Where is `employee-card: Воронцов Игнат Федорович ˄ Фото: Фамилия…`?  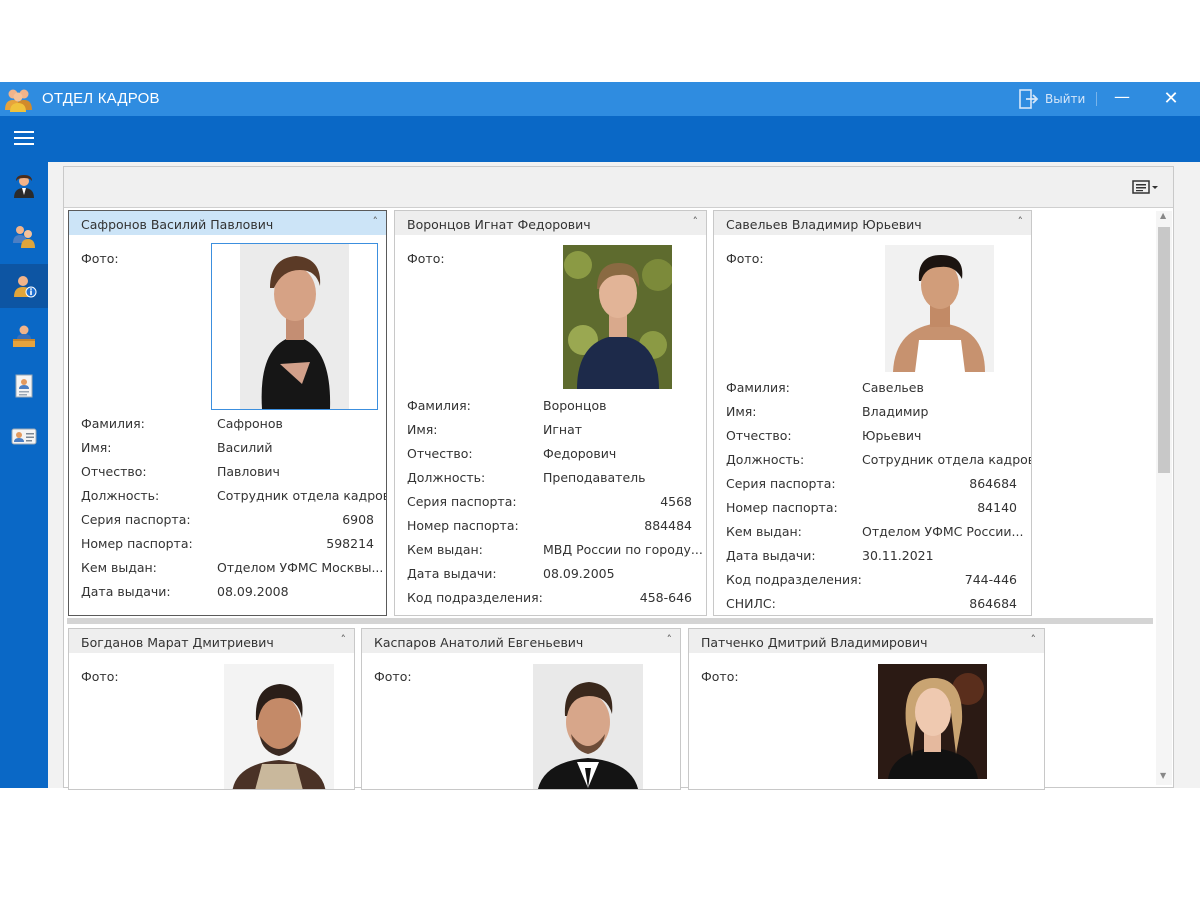
employee-card: Воронцов Игнат Федорович ˄ Фото: Фамилия… is located at coordinates (550, 413).